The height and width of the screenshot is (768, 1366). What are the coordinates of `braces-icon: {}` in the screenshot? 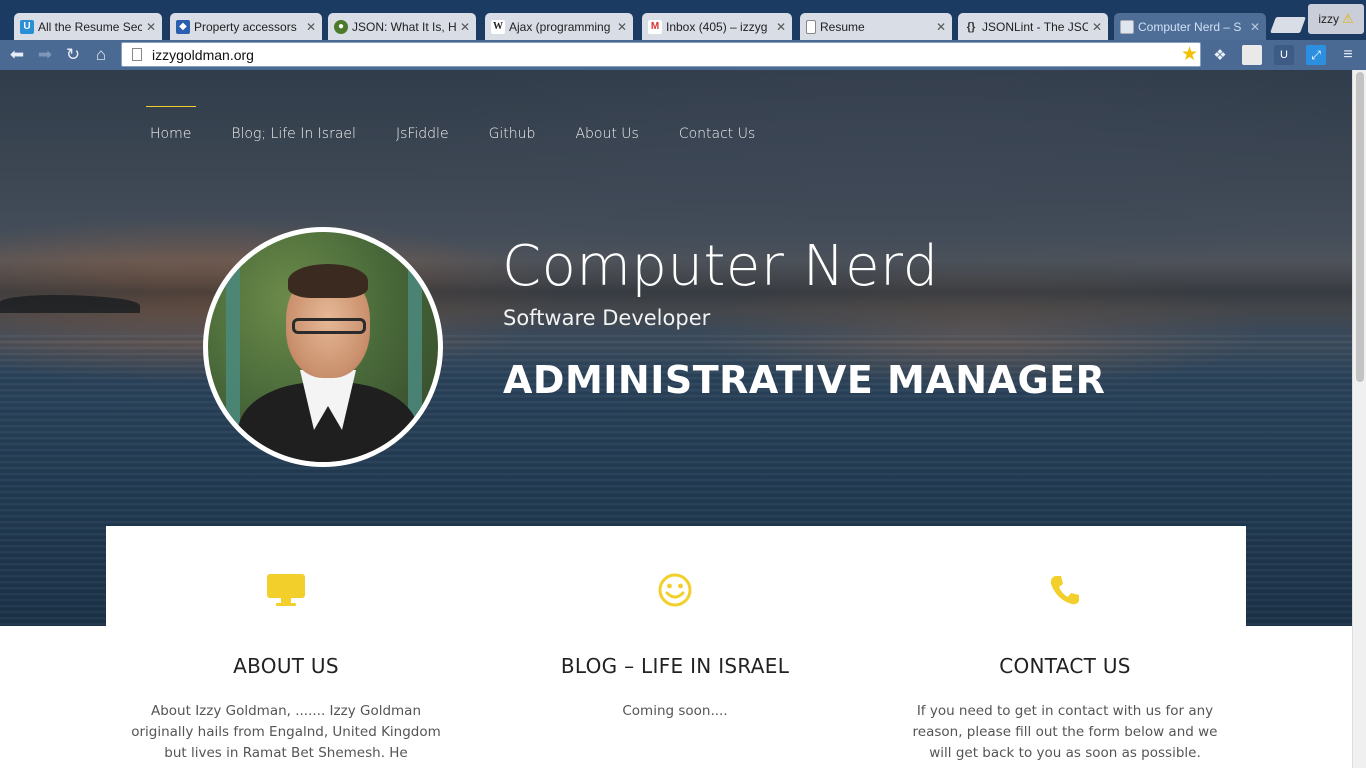 It's located at (971, 26).